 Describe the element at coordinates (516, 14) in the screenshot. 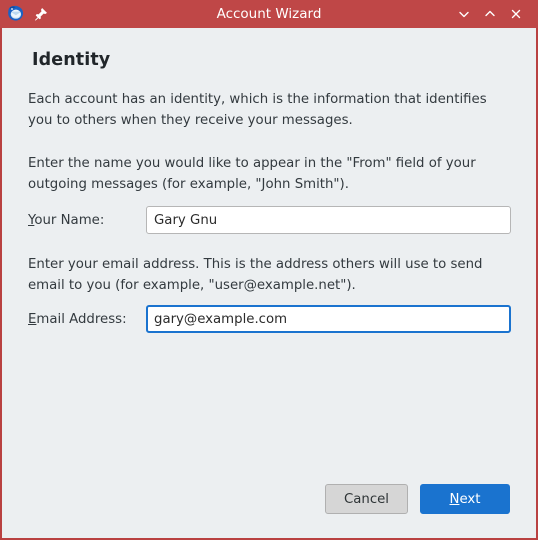

I see `close-button` at that location.